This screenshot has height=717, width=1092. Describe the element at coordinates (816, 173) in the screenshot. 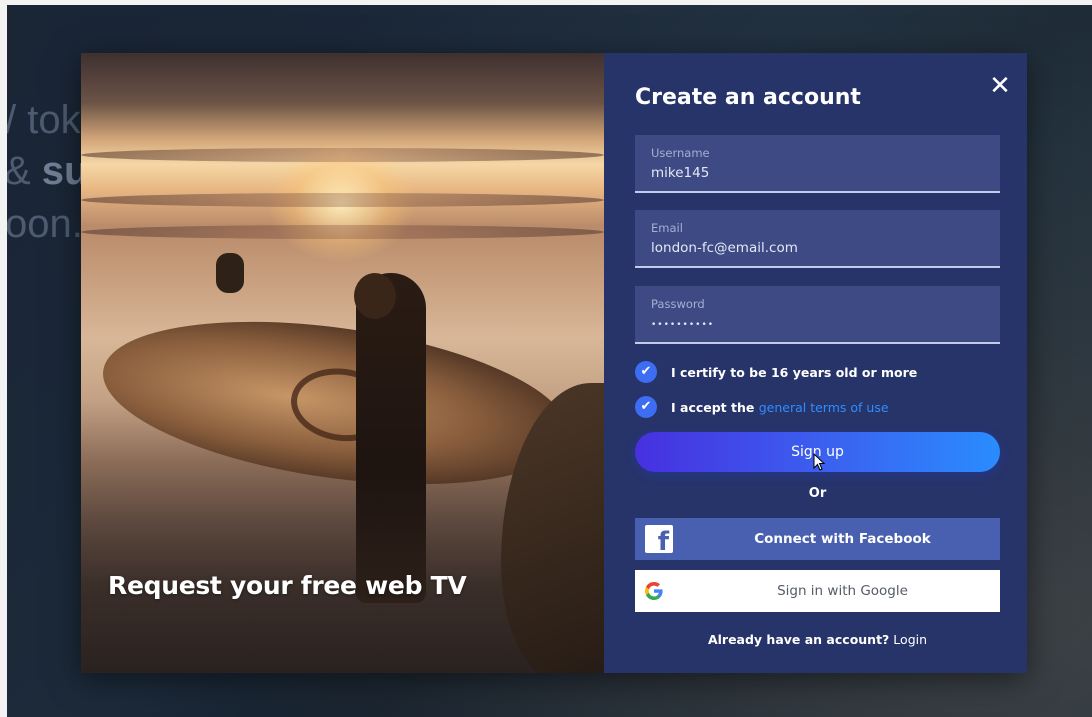

I see `username-input: mike145` at that location.